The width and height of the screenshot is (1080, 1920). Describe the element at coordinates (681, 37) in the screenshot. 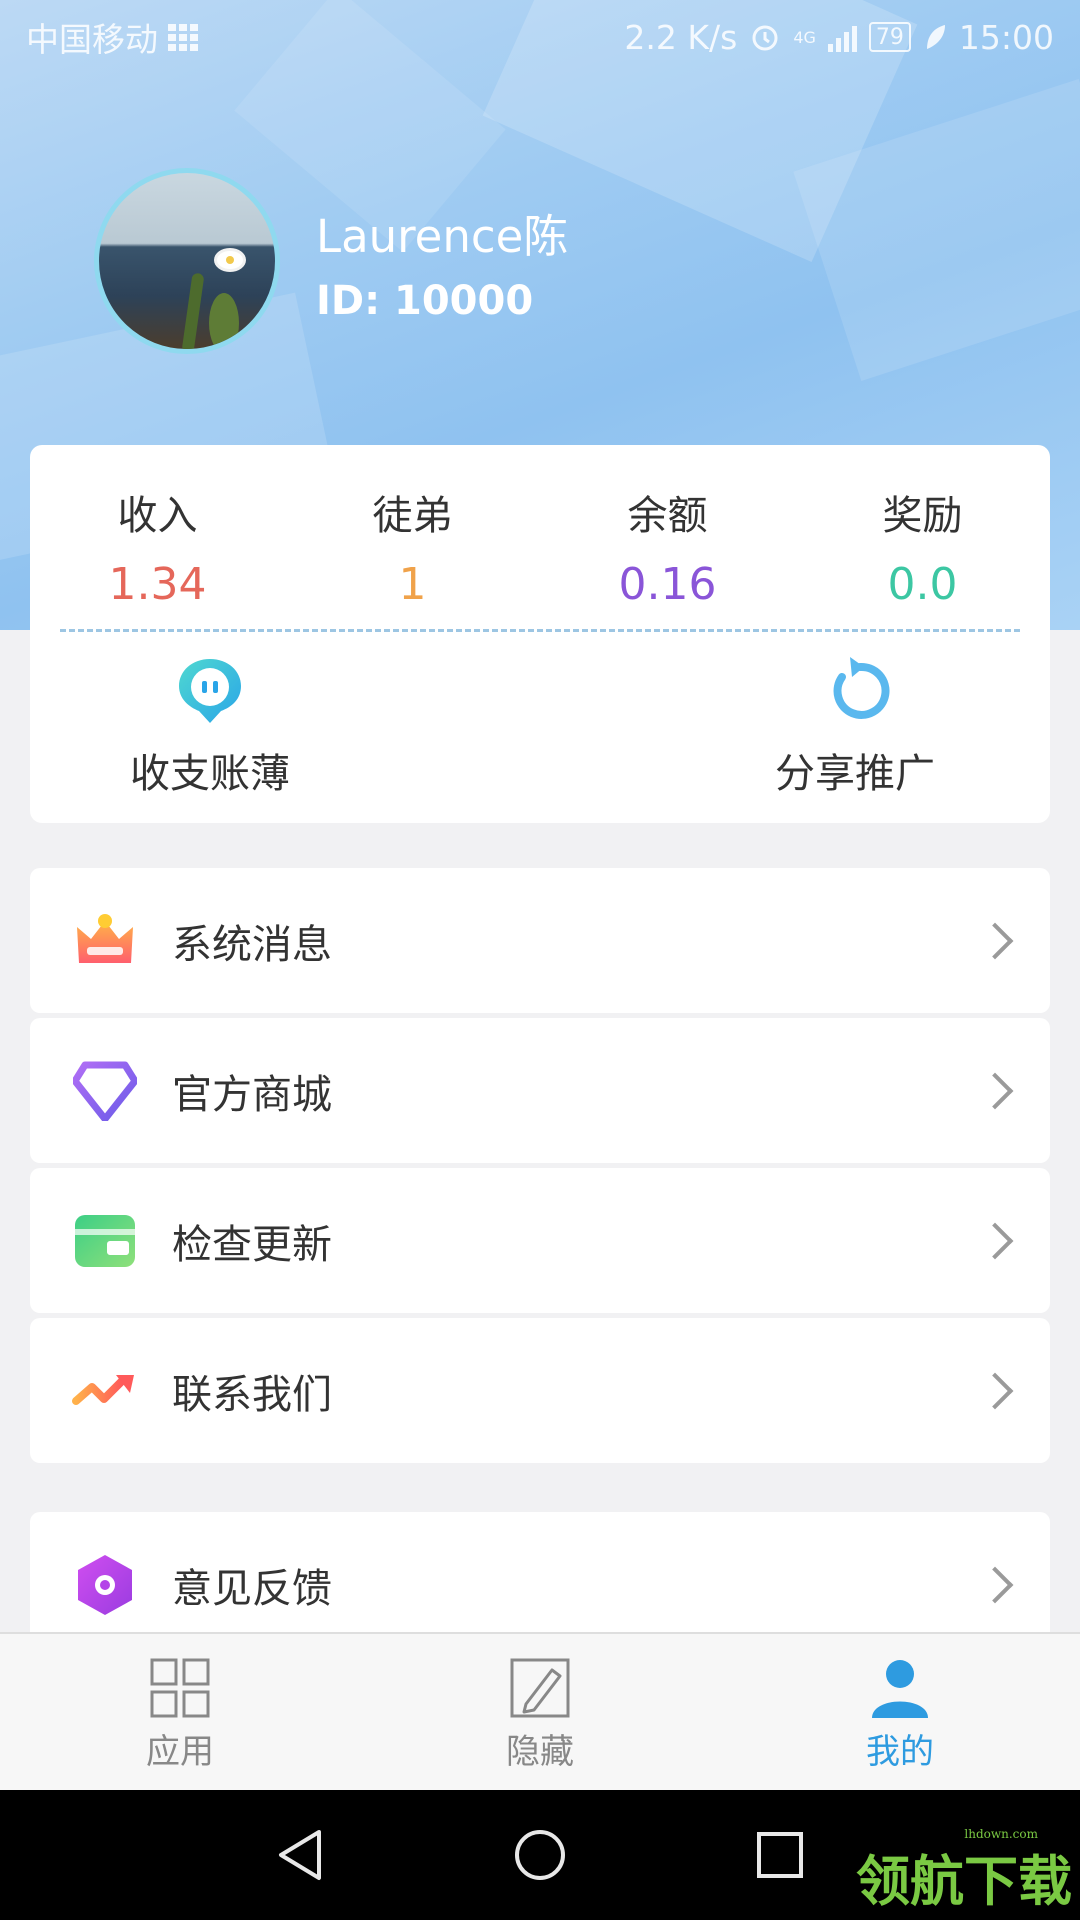

I see `network-speed: 2.2 K/s` at that location.